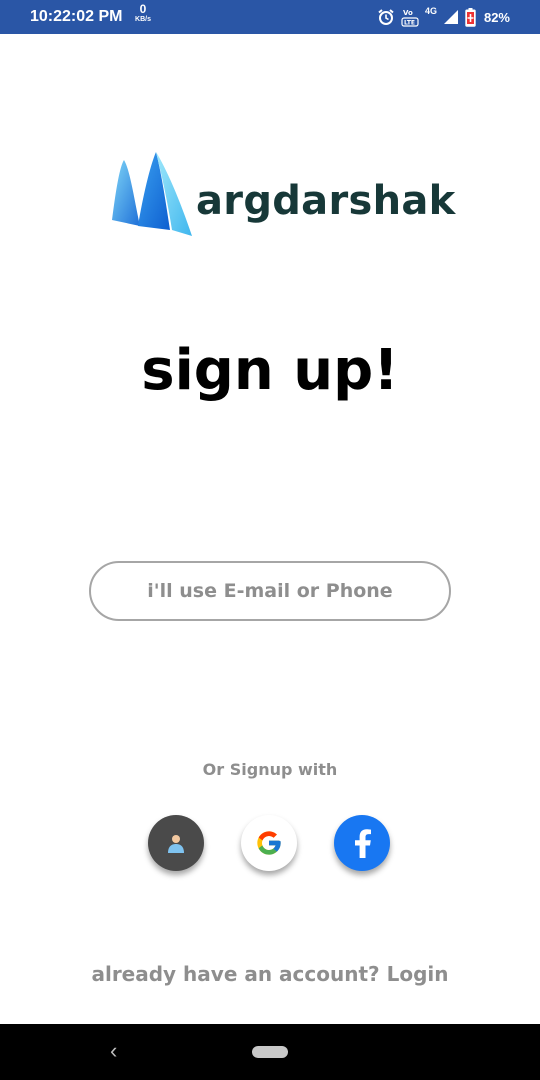 The height and width of the screenshot is (1080, 540). I want to click on google-icon, so click(269, 843).